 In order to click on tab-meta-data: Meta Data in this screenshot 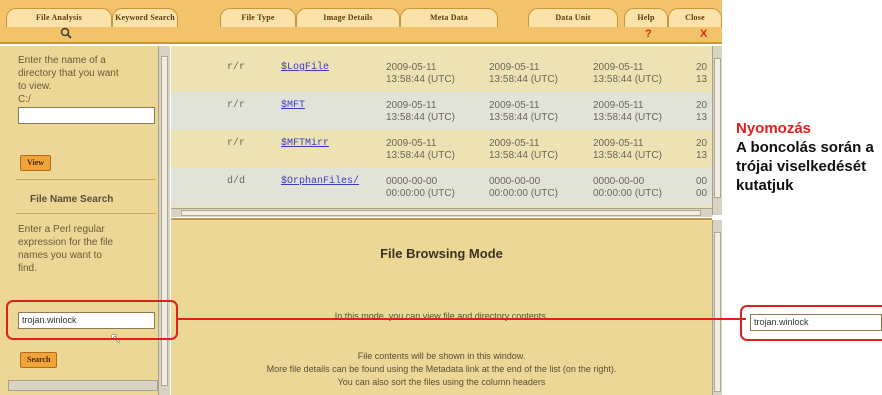, I will do `click(449, 17)`.